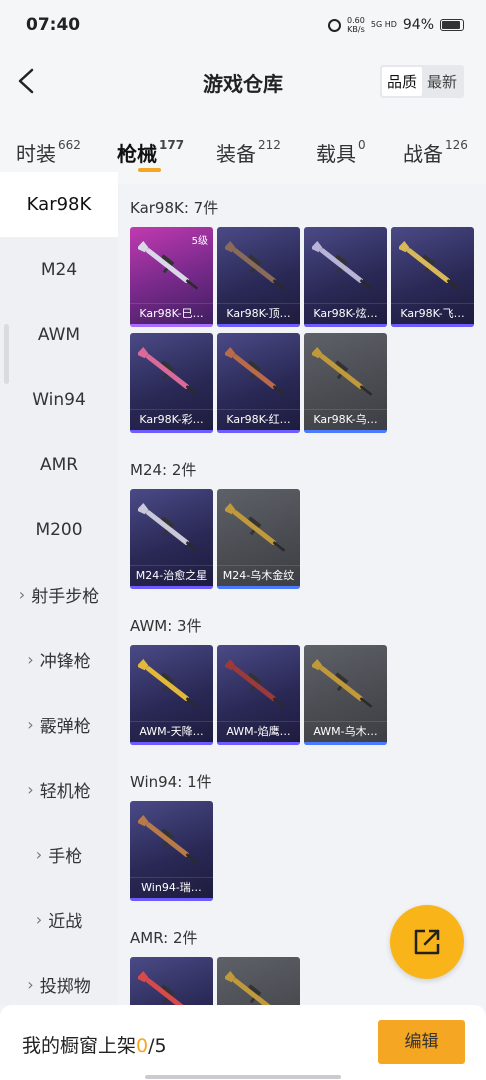 The image size is (486, 1080). What do you see at coordinates (435, 152) in the screenshot?
I see `tab-supplies: 战备 126` at bounding box center [435, 152].